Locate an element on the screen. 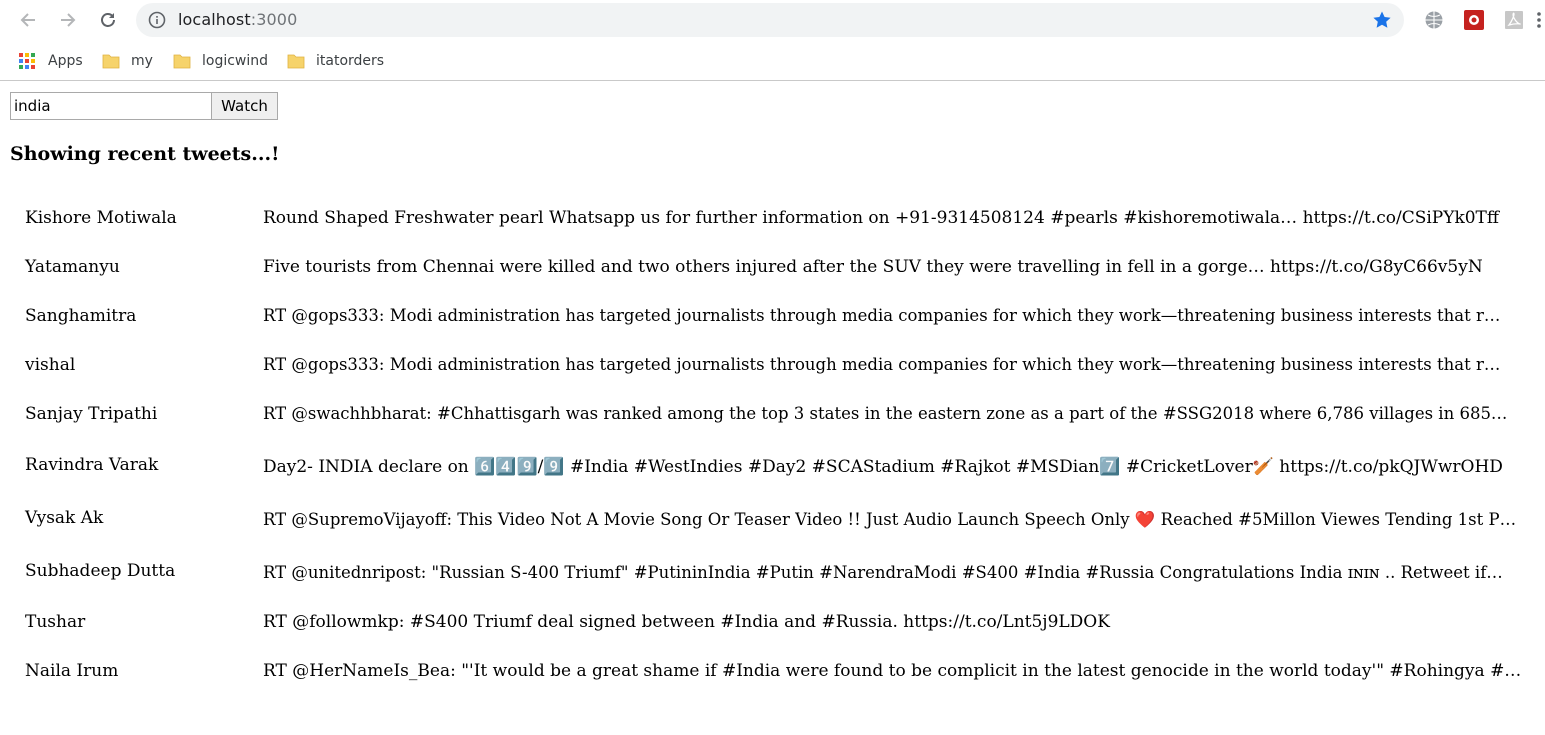  extension-bug-icon is located at coordinates (1474, 20).